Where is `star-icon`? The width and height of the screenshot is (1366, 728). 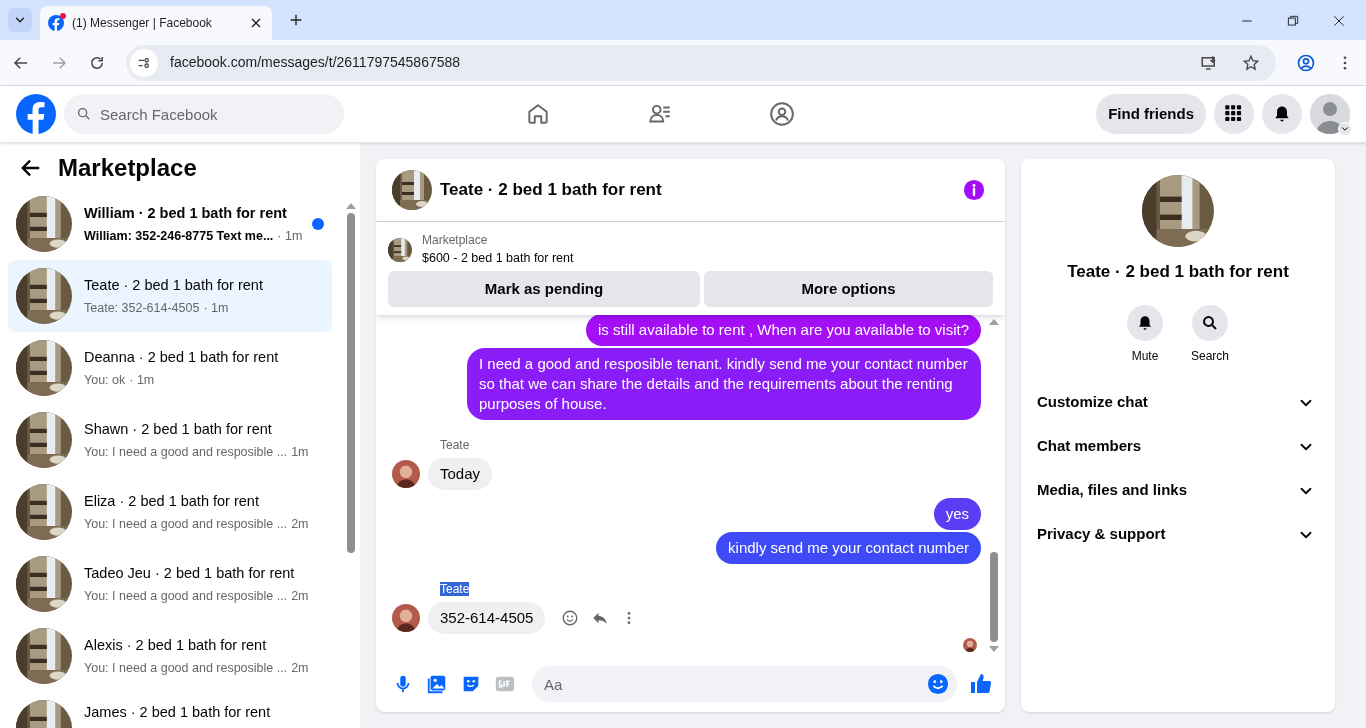 star-icon is located at coordinates (1251, 62).